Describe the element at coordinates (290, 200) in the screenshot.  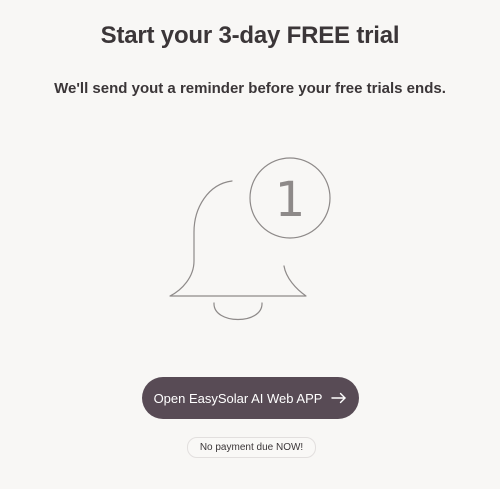
I see `badge-number: 1` at that location.